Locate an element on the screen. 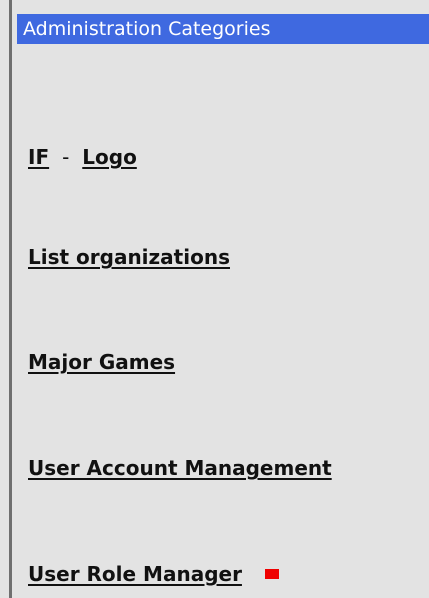 This screenshot has width=429, height=598. major-games-link: Major Games is located at coordinates (101, 362).